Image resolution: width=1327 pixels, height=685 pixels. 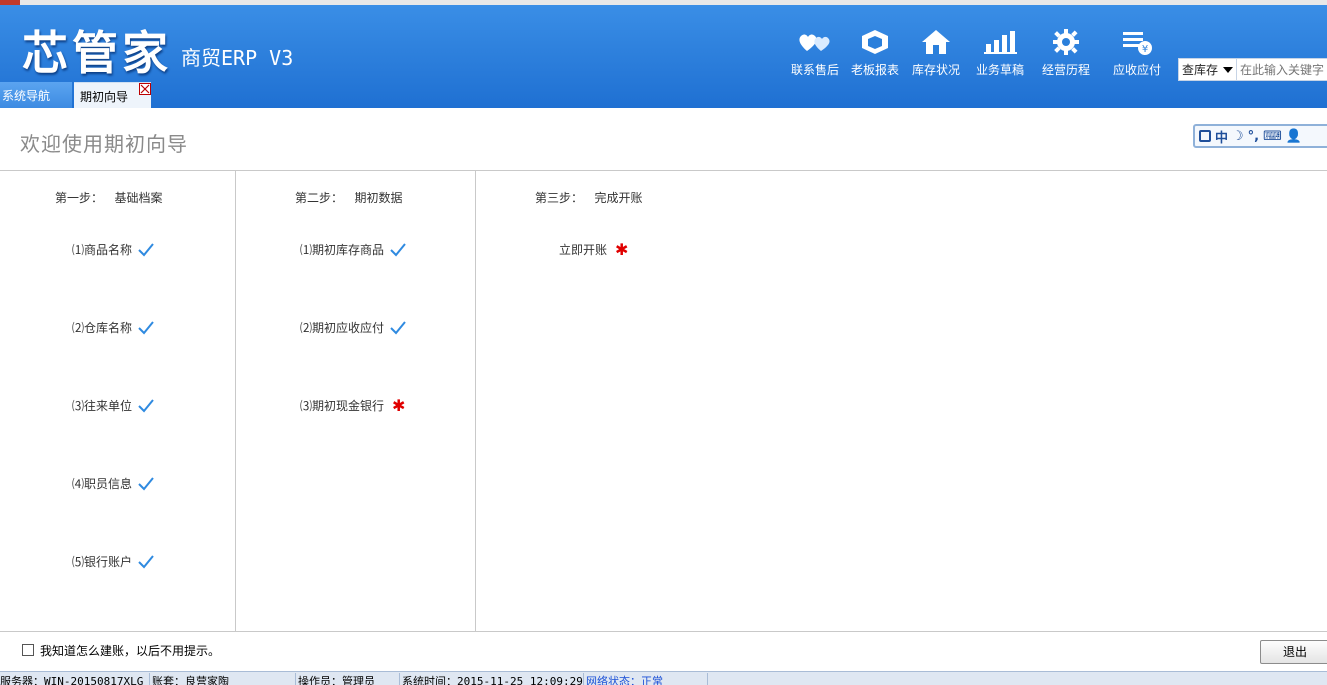 I want to click on dont-show-again-label: 我知道怎么建账，以后不用提示。, so click(x=130, y=651).